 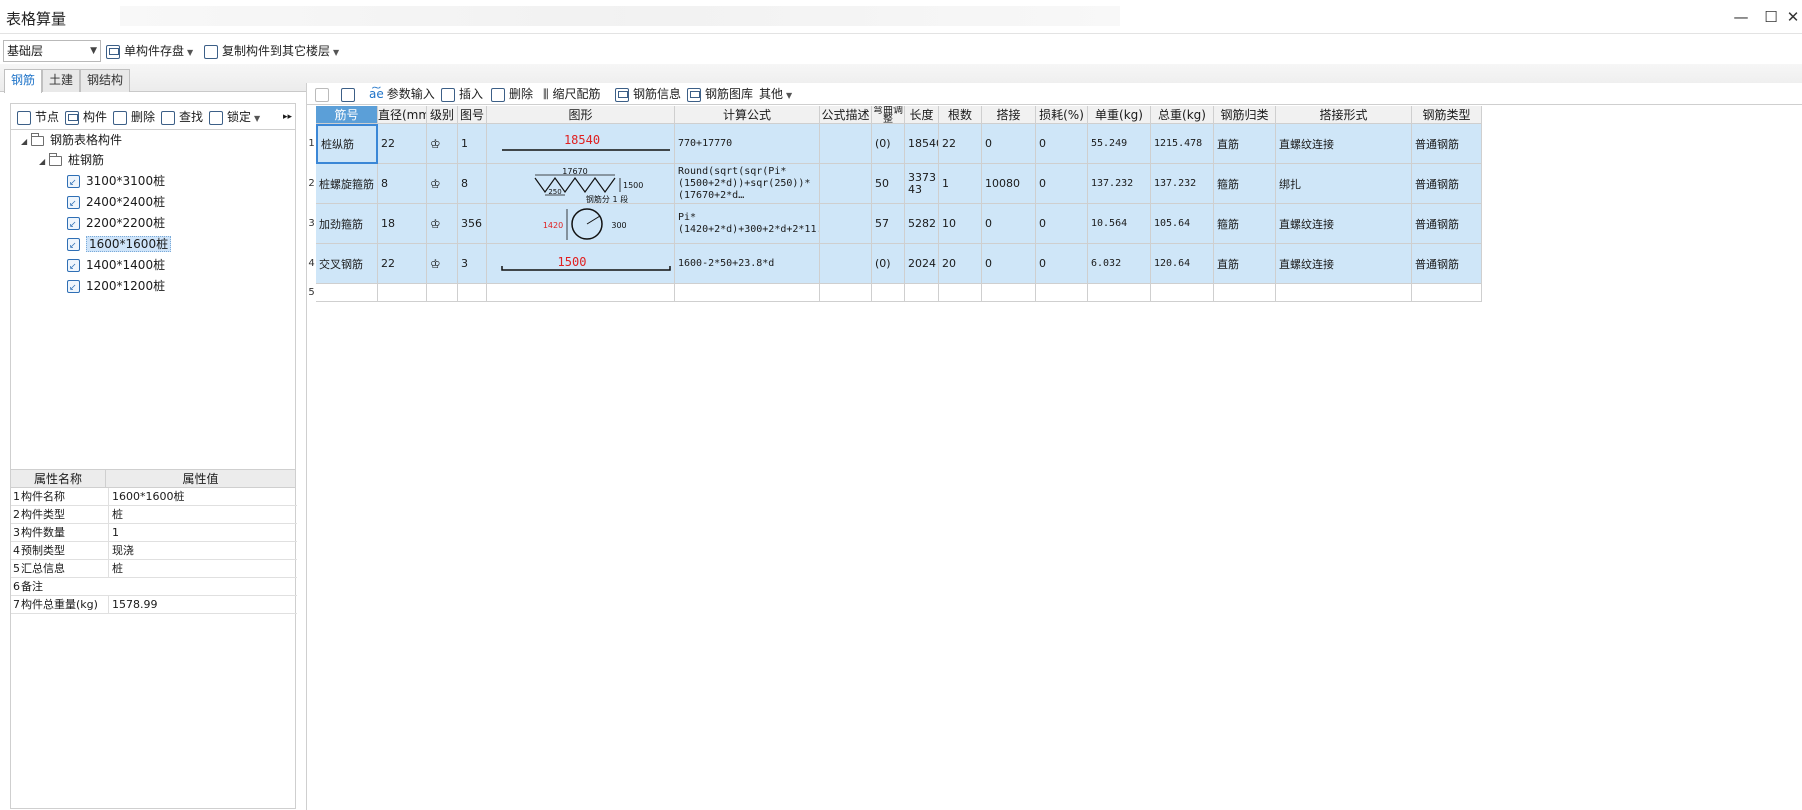 What do you see at coordinates (960, 115) in the screenshot?
I see `col-header-count: 根数` at bounding box center [960, 115].